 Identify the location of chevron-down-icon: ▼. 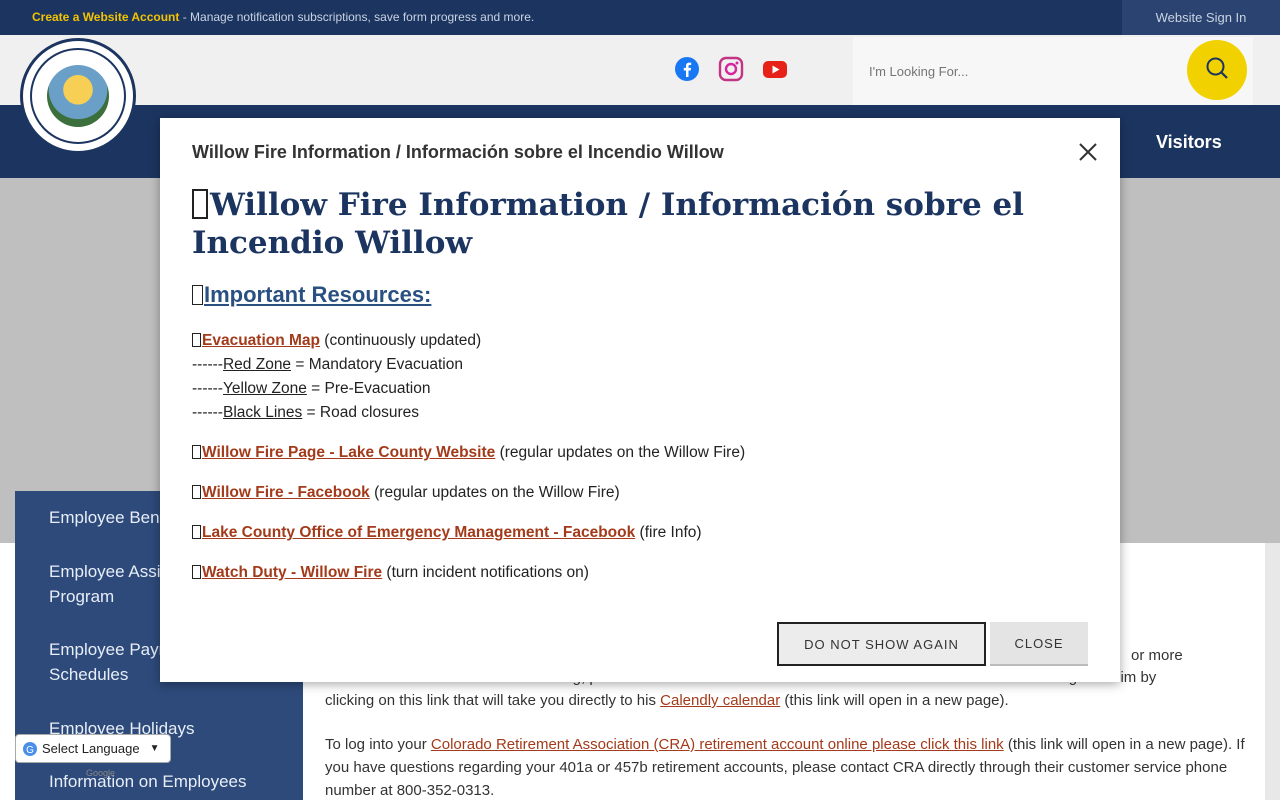
(154, 748).